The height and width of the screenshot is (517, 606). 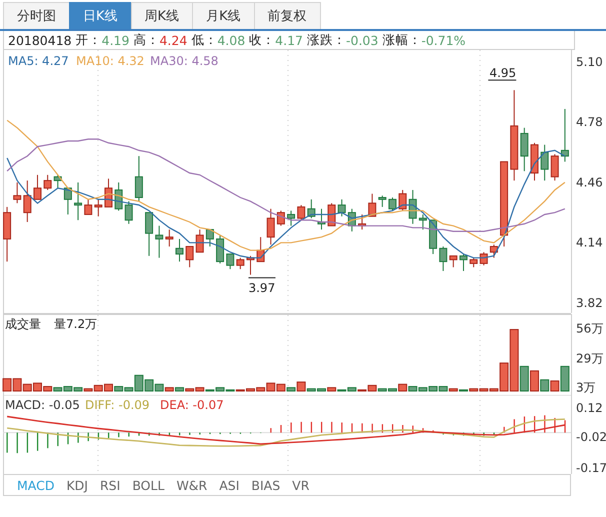 I want to click on quote-value: -0.71%, so click(x=443, y=40).